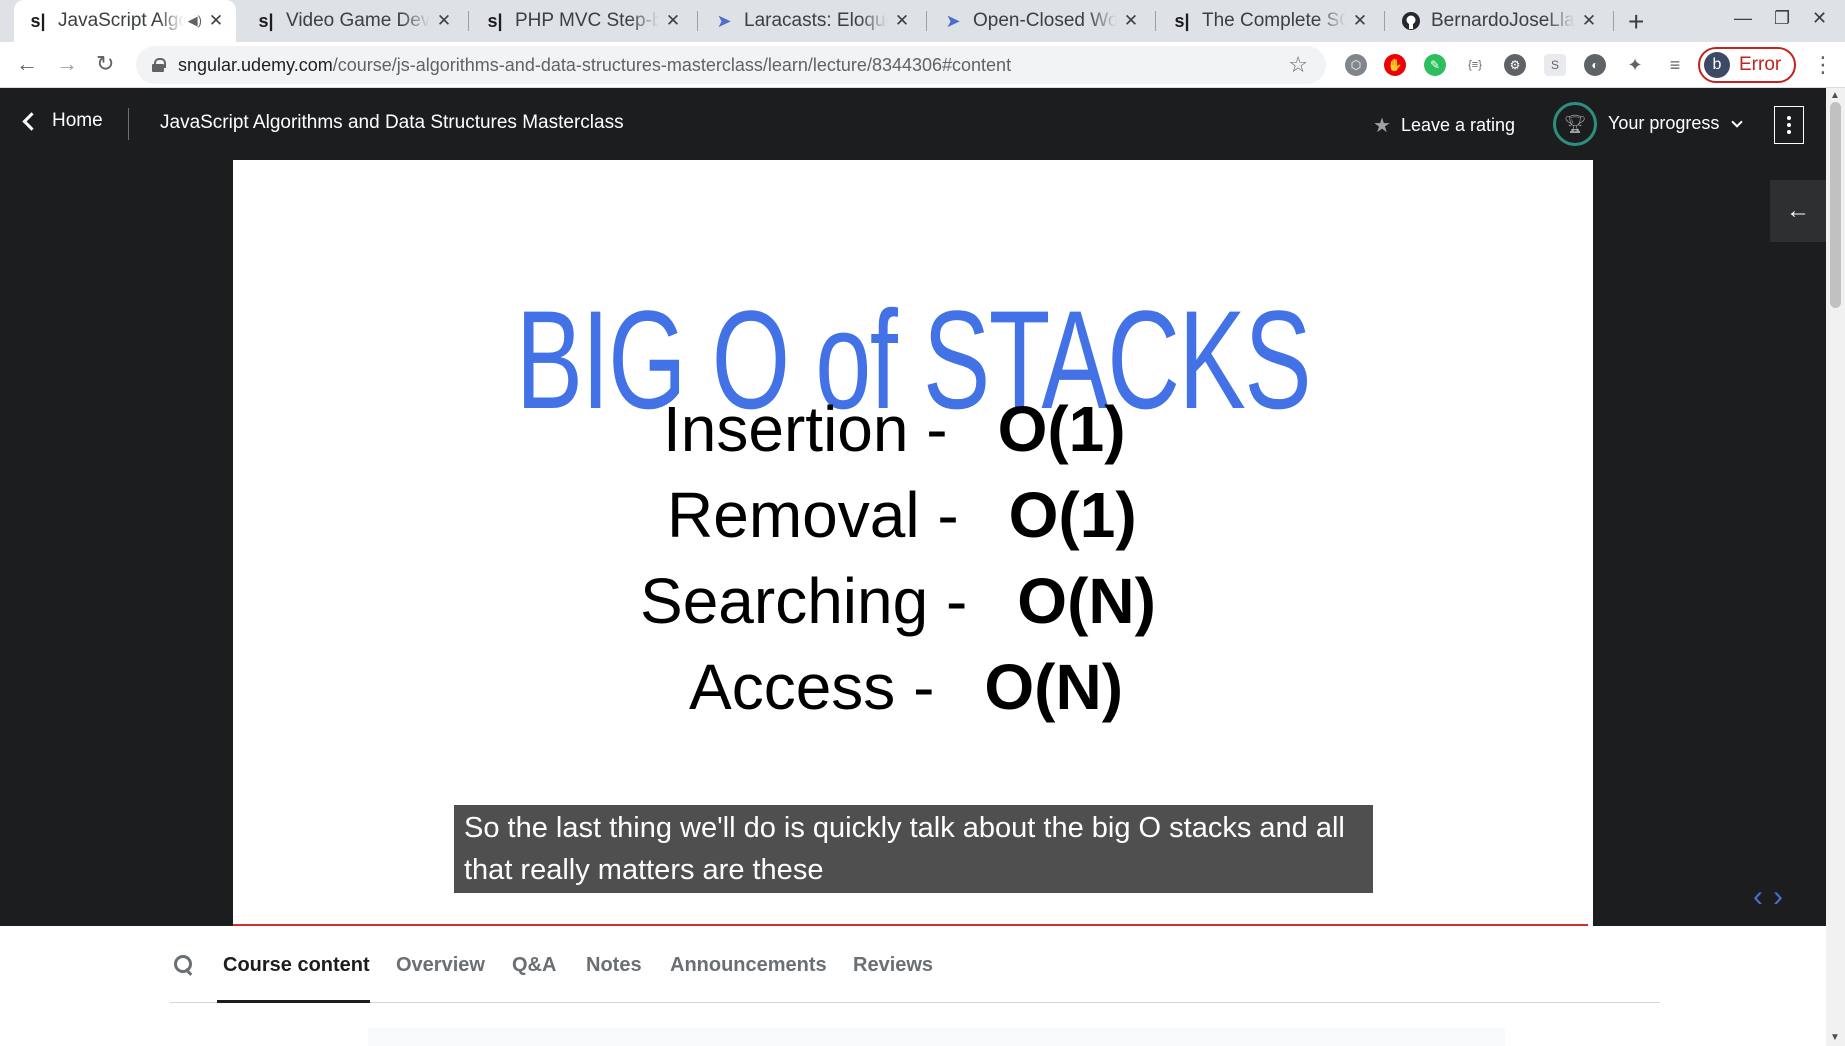 The image size is (1845, 1046). I want to click on leave-rating-label: Leave a rating, so click(1458, 125).